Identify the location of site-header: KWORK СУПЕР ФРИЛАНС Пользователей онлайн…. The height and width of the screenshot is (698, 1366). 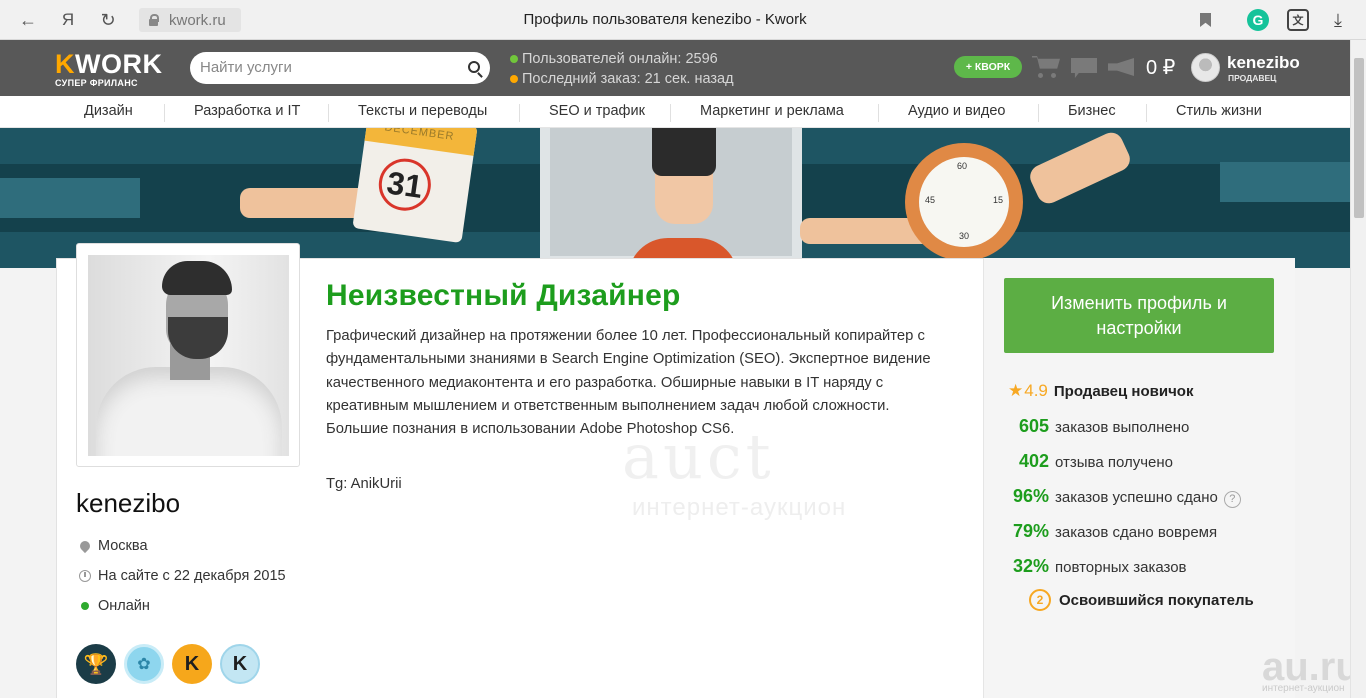
(683, 68).